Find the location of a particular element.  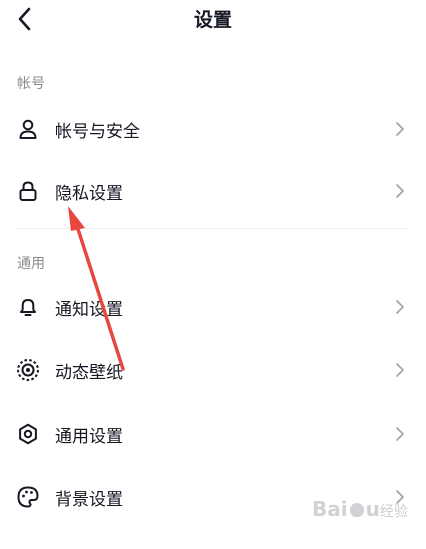

settings-item-live-wallpaper: 动态壁纸 is located at coordinates (213, 370).